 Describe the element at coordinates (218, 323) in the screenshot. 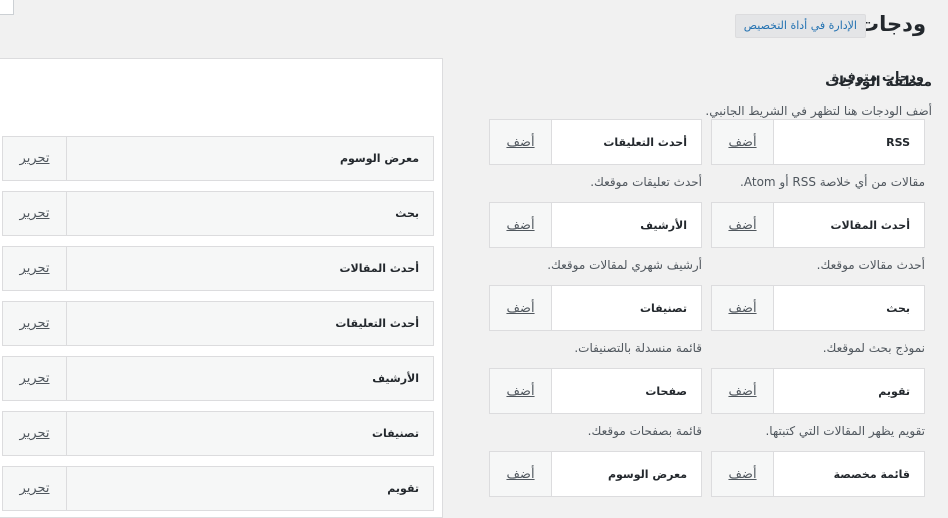

I see `sidebar-widget: أحدث التعليقات تحرير` at that location.